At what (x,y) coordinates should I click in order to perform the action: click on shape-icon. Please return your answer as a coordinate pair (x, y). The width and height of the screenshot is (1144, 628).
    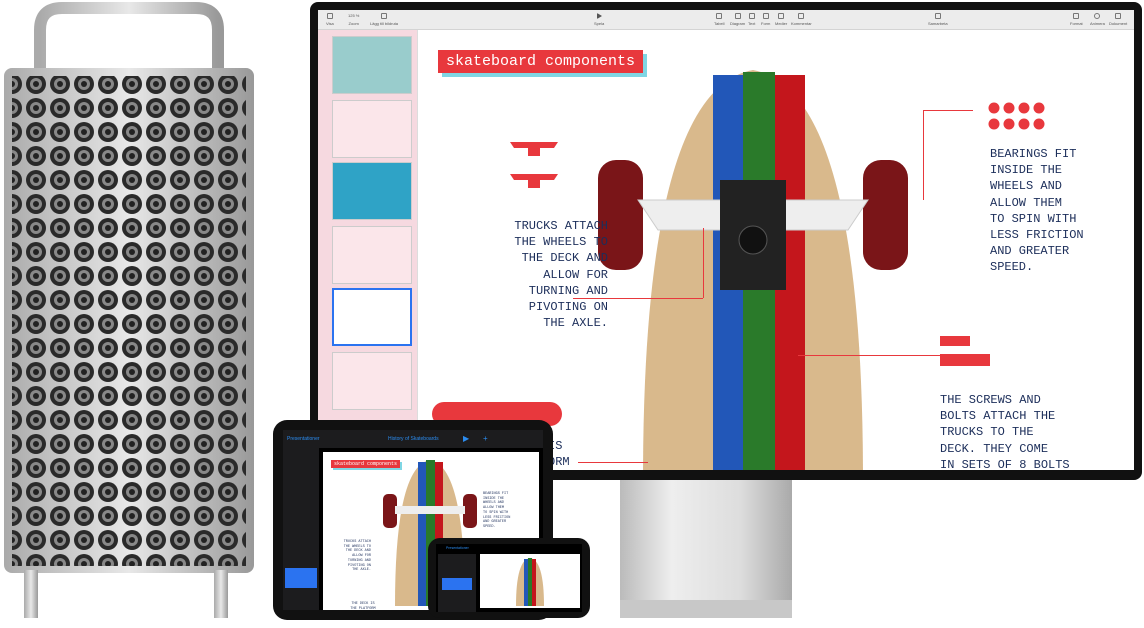
    Looking at the image, I should click on (765, 16).